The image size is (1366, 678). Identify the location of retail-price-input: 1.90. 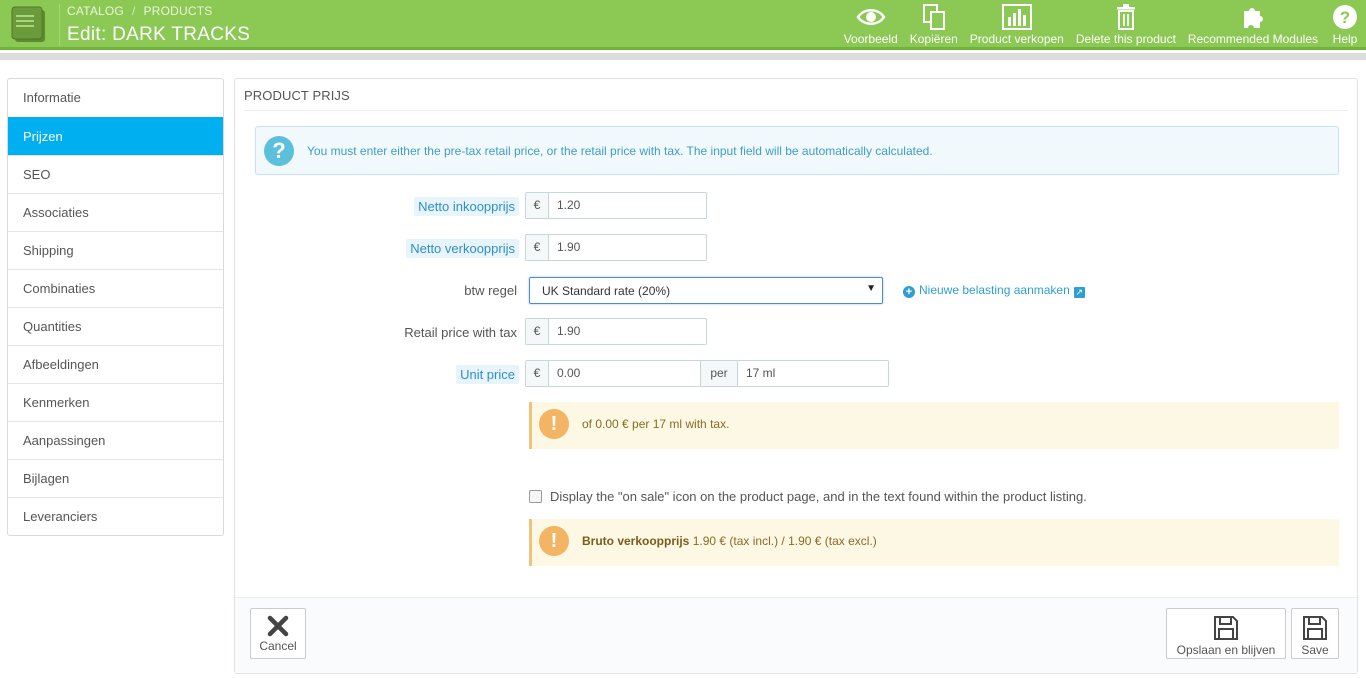
(627, 247).